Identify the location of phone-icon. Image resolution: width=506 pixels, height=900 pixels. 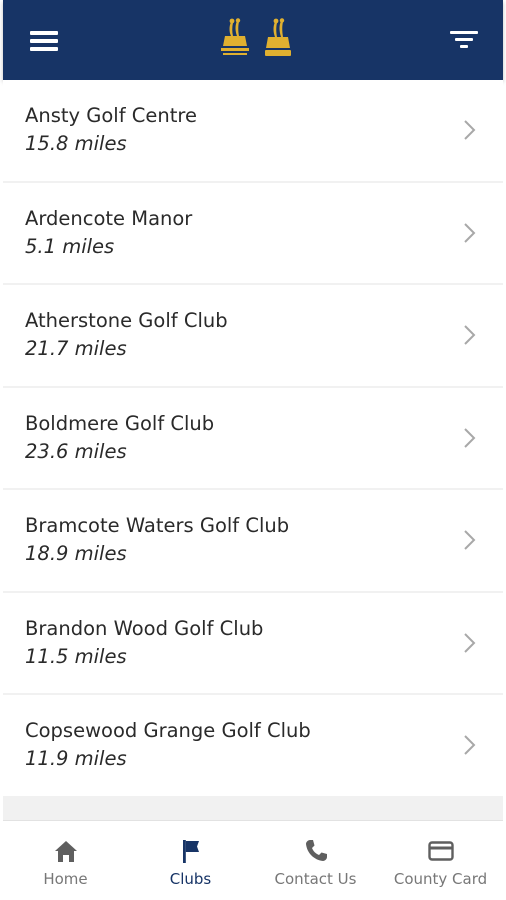
(316, 850).